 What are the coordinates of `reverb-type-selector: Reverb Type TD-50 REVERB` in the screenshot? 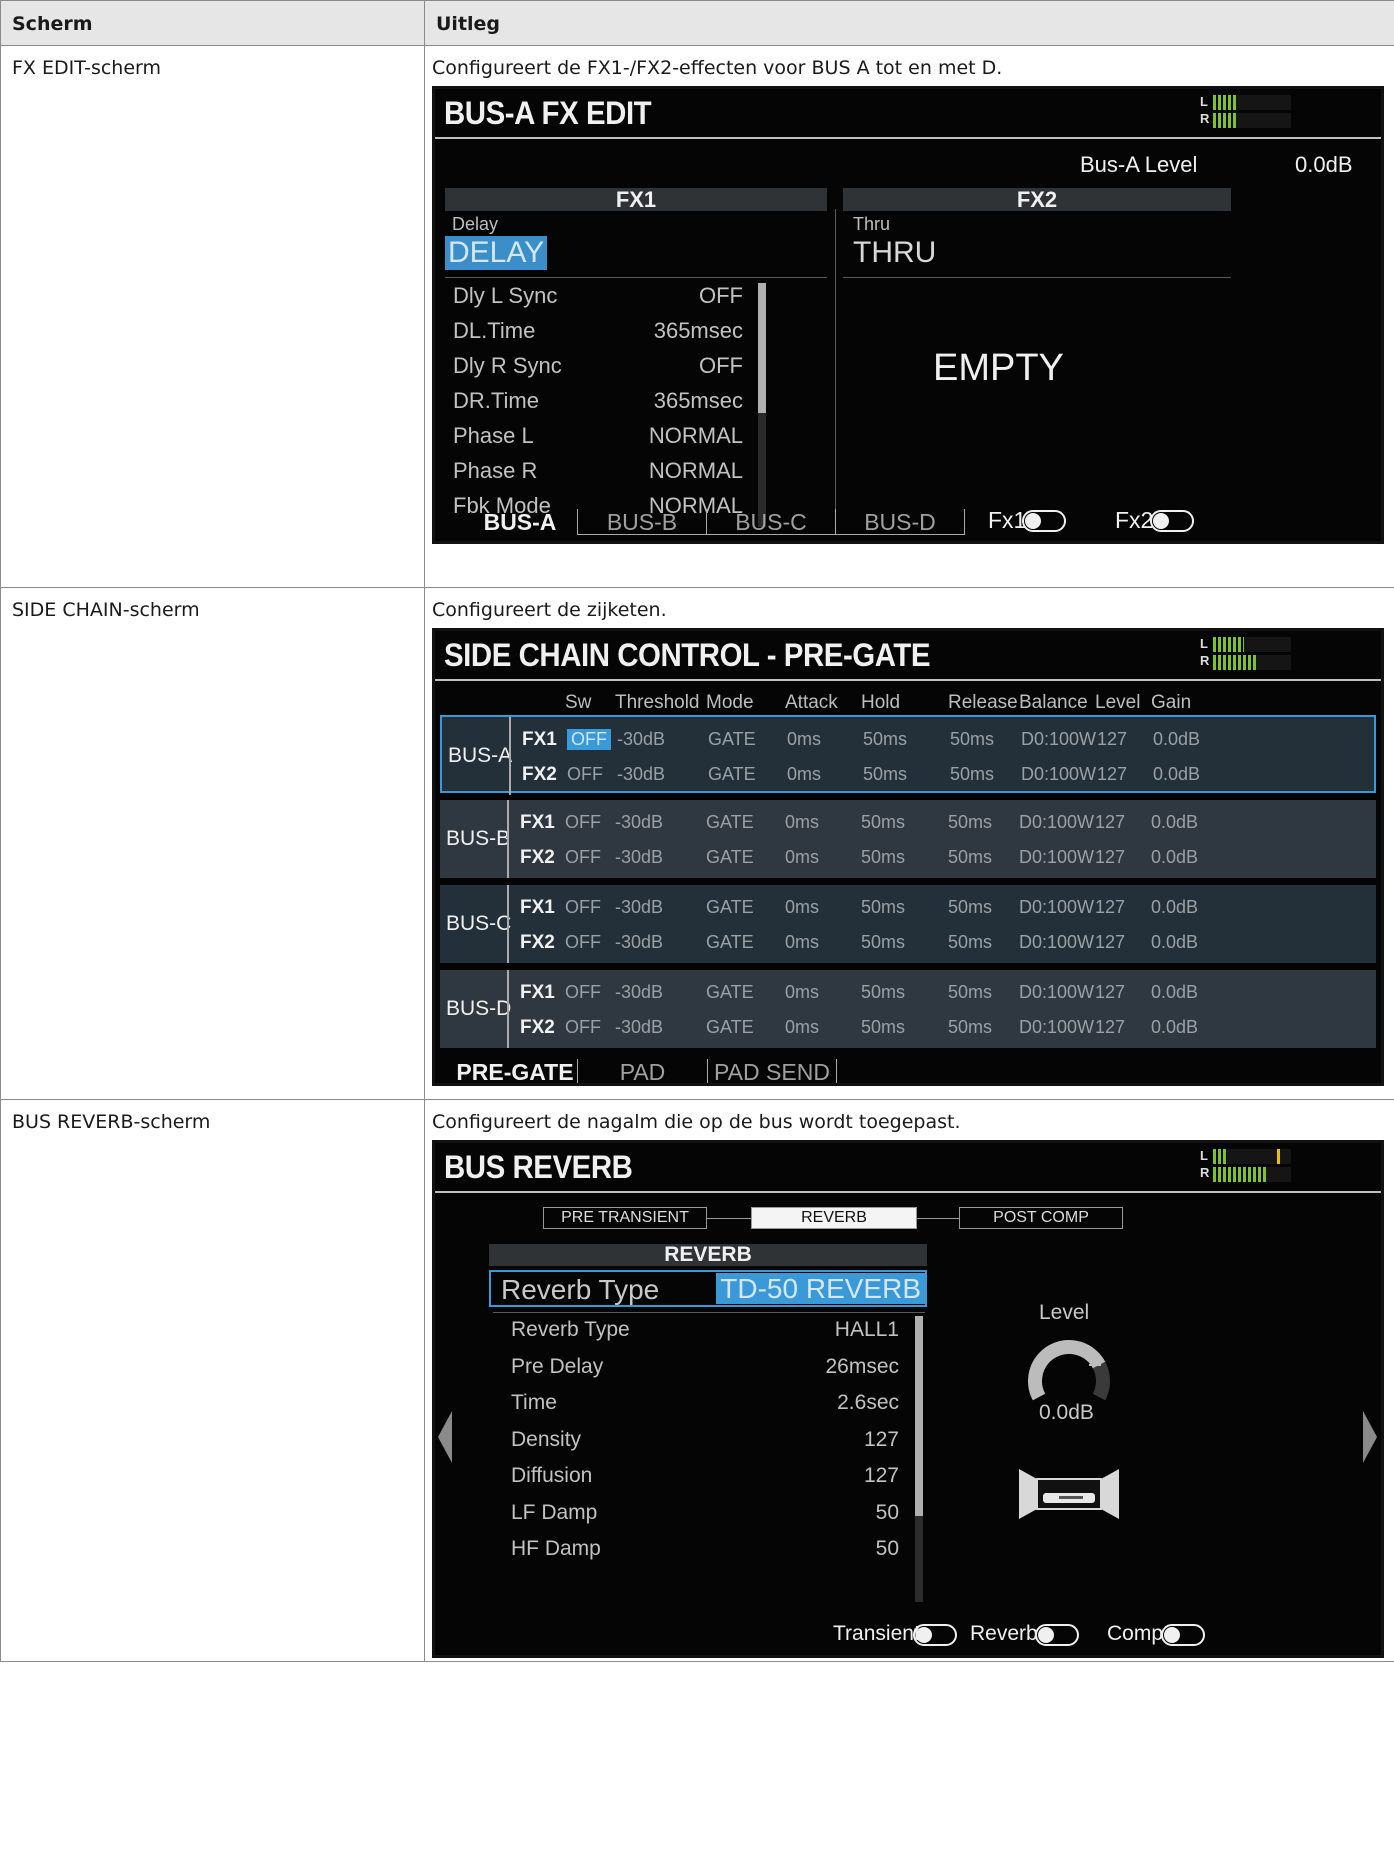 It's located at (708, 1288).